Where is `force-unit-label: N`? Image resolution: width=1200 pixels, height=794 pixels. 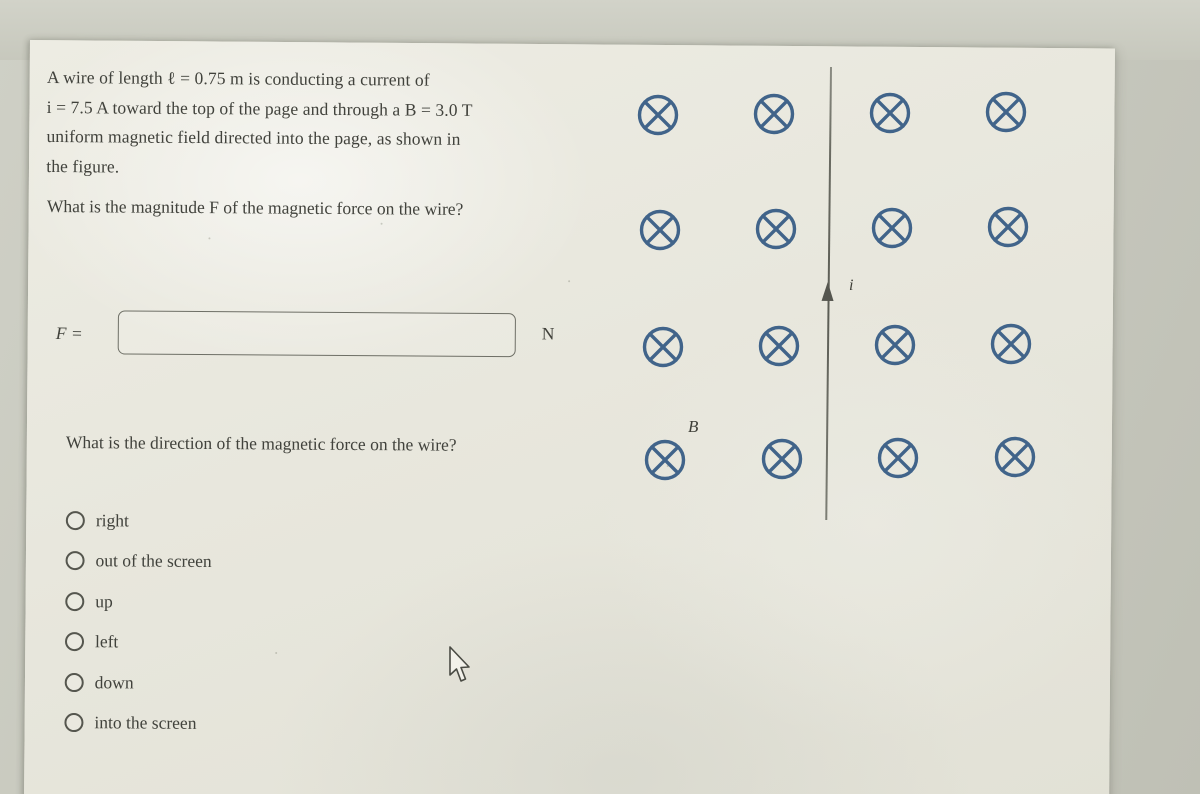
force-unit-label: N is located at coordinates (548, 333).